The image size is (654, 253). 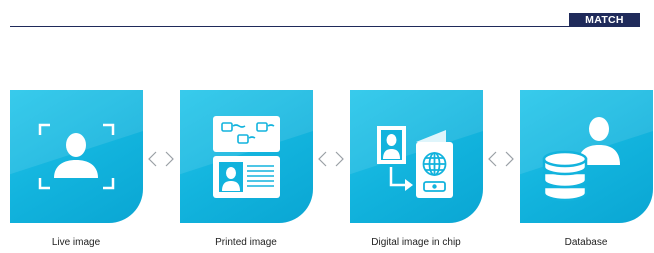 I want to click on step-label: Live image, so click(x=76, y=242).